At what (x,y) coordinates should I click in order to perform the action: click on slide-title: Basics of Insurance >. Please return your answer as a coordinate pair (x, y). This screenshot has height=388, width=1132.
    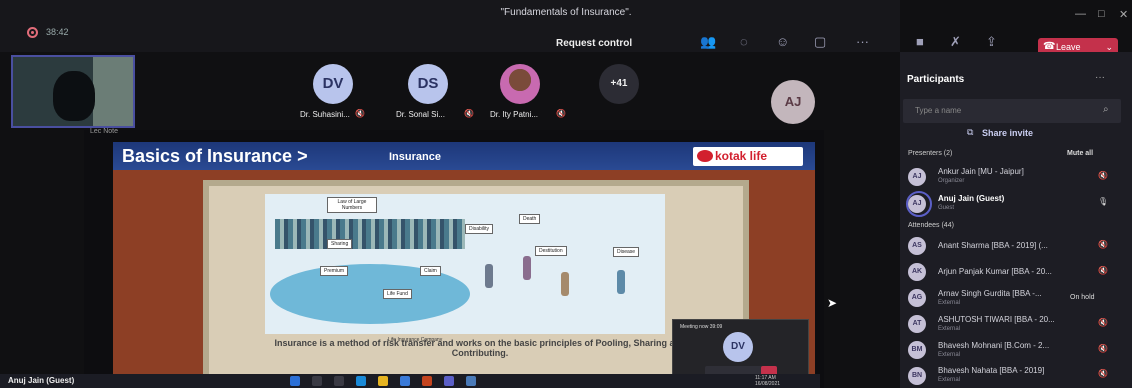
    Looking at the image, I should click on (215, 156).